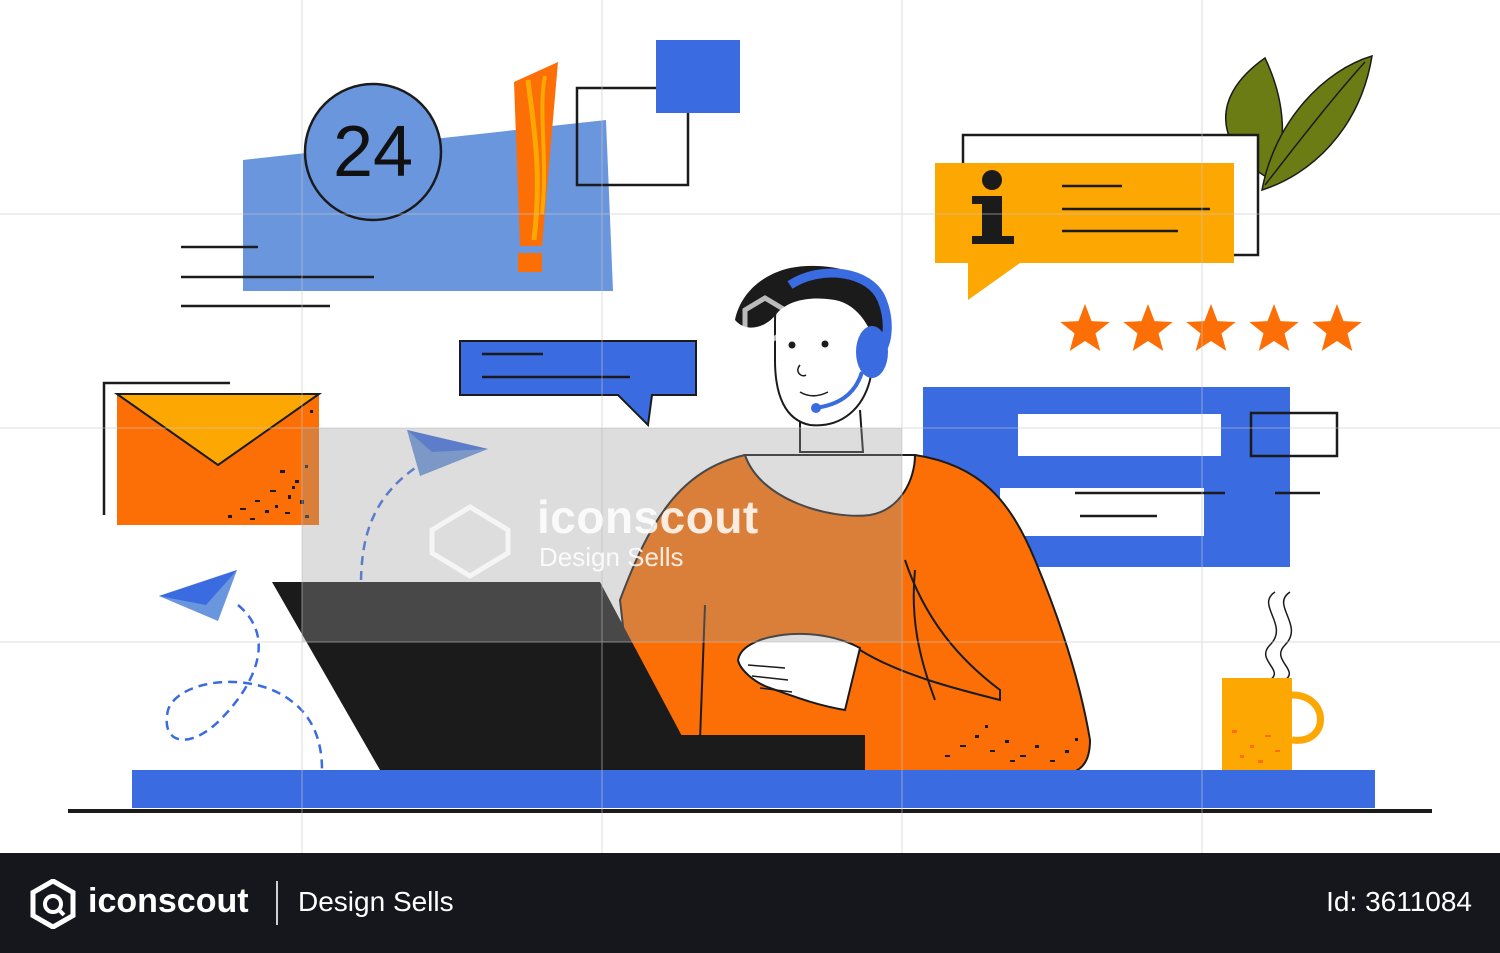 Image resolution: width=1500 pixels, height=953 pixels. Describe the element at coordinates (53, 904) in the screenshot. I see `iconscout-logo-icon` at that location.